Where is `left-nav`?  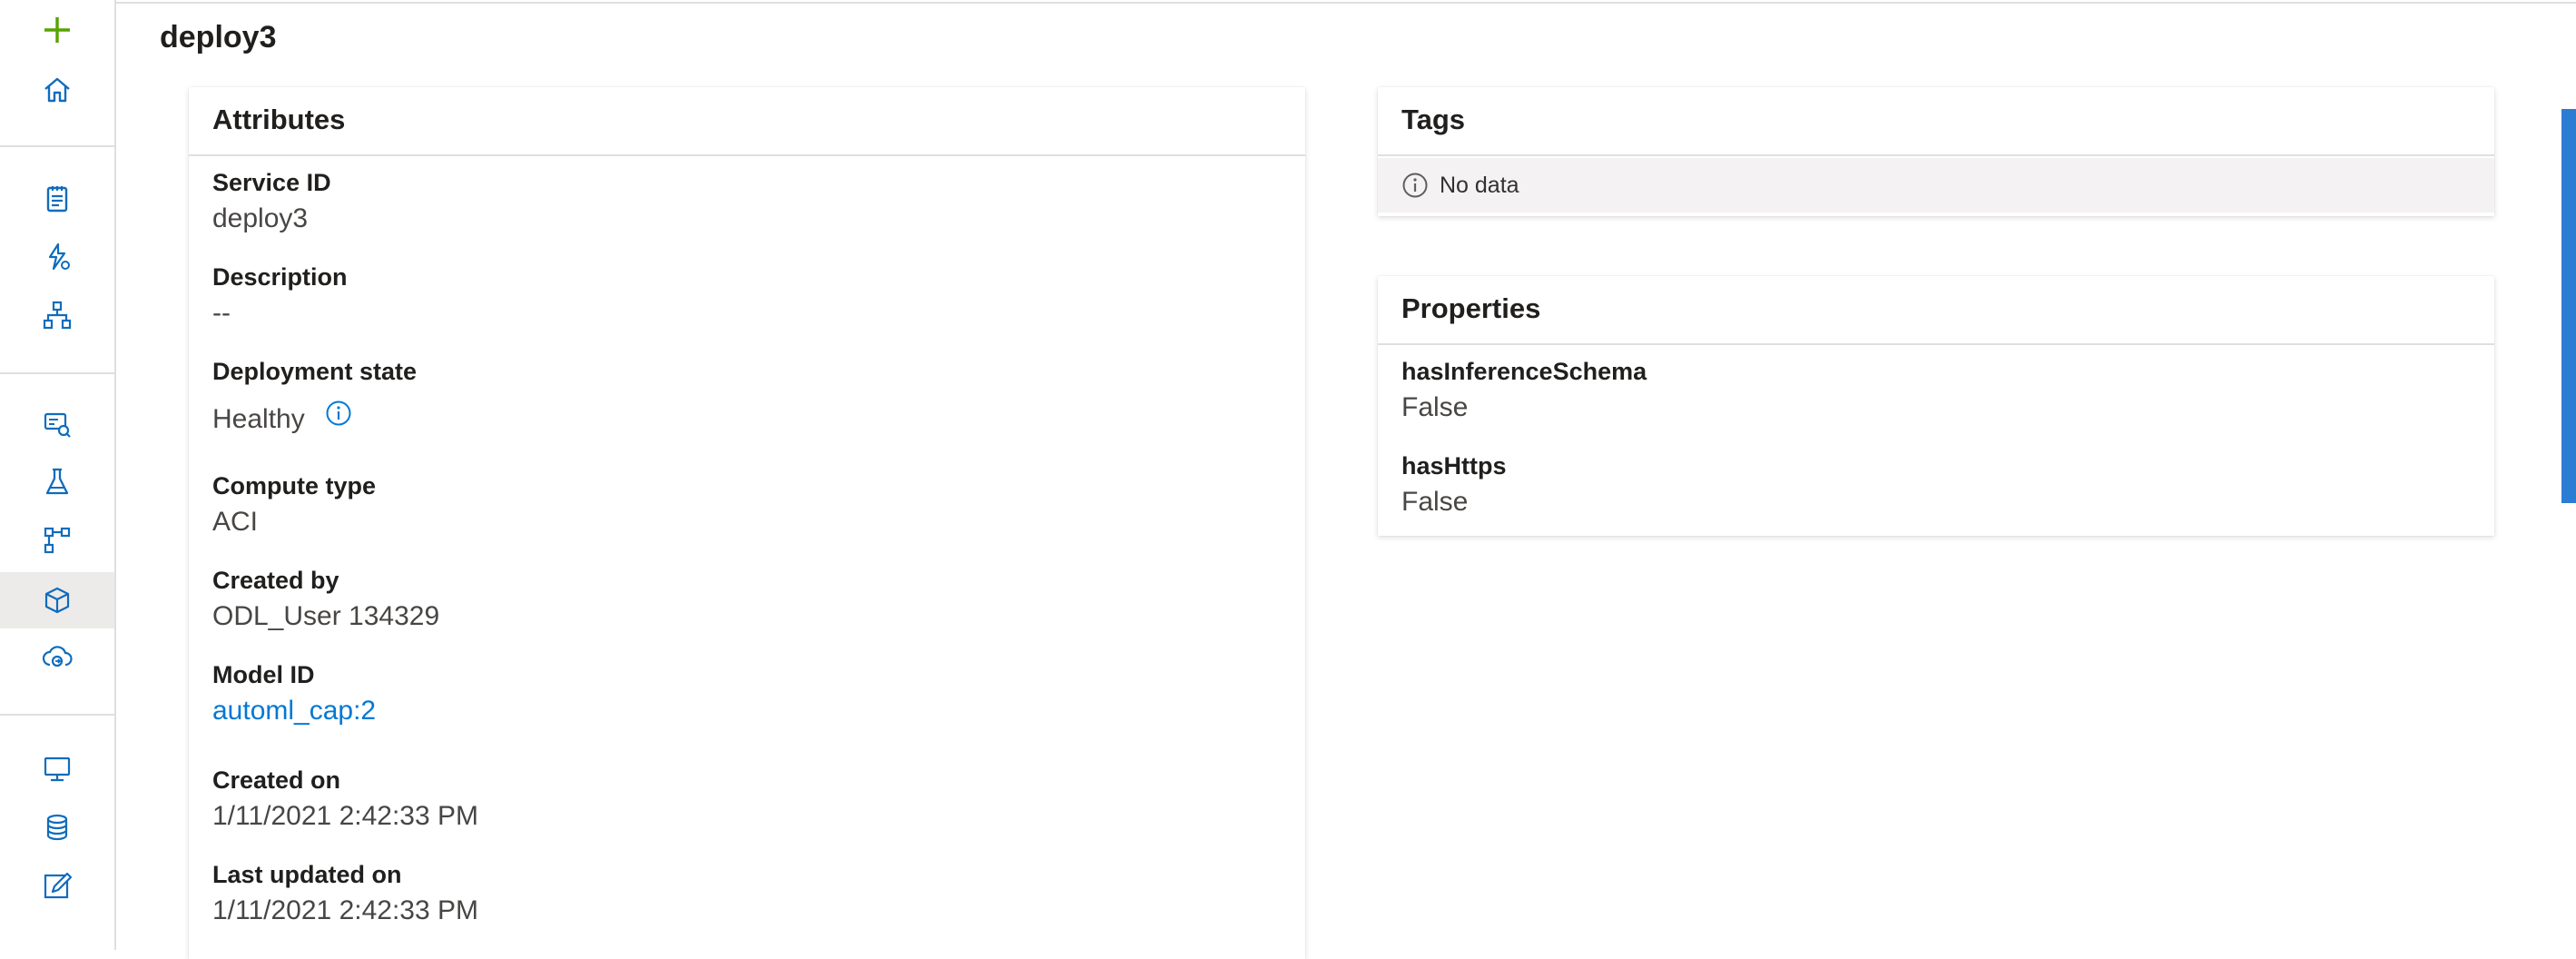 left-nav is located at coordinates (58, 475).